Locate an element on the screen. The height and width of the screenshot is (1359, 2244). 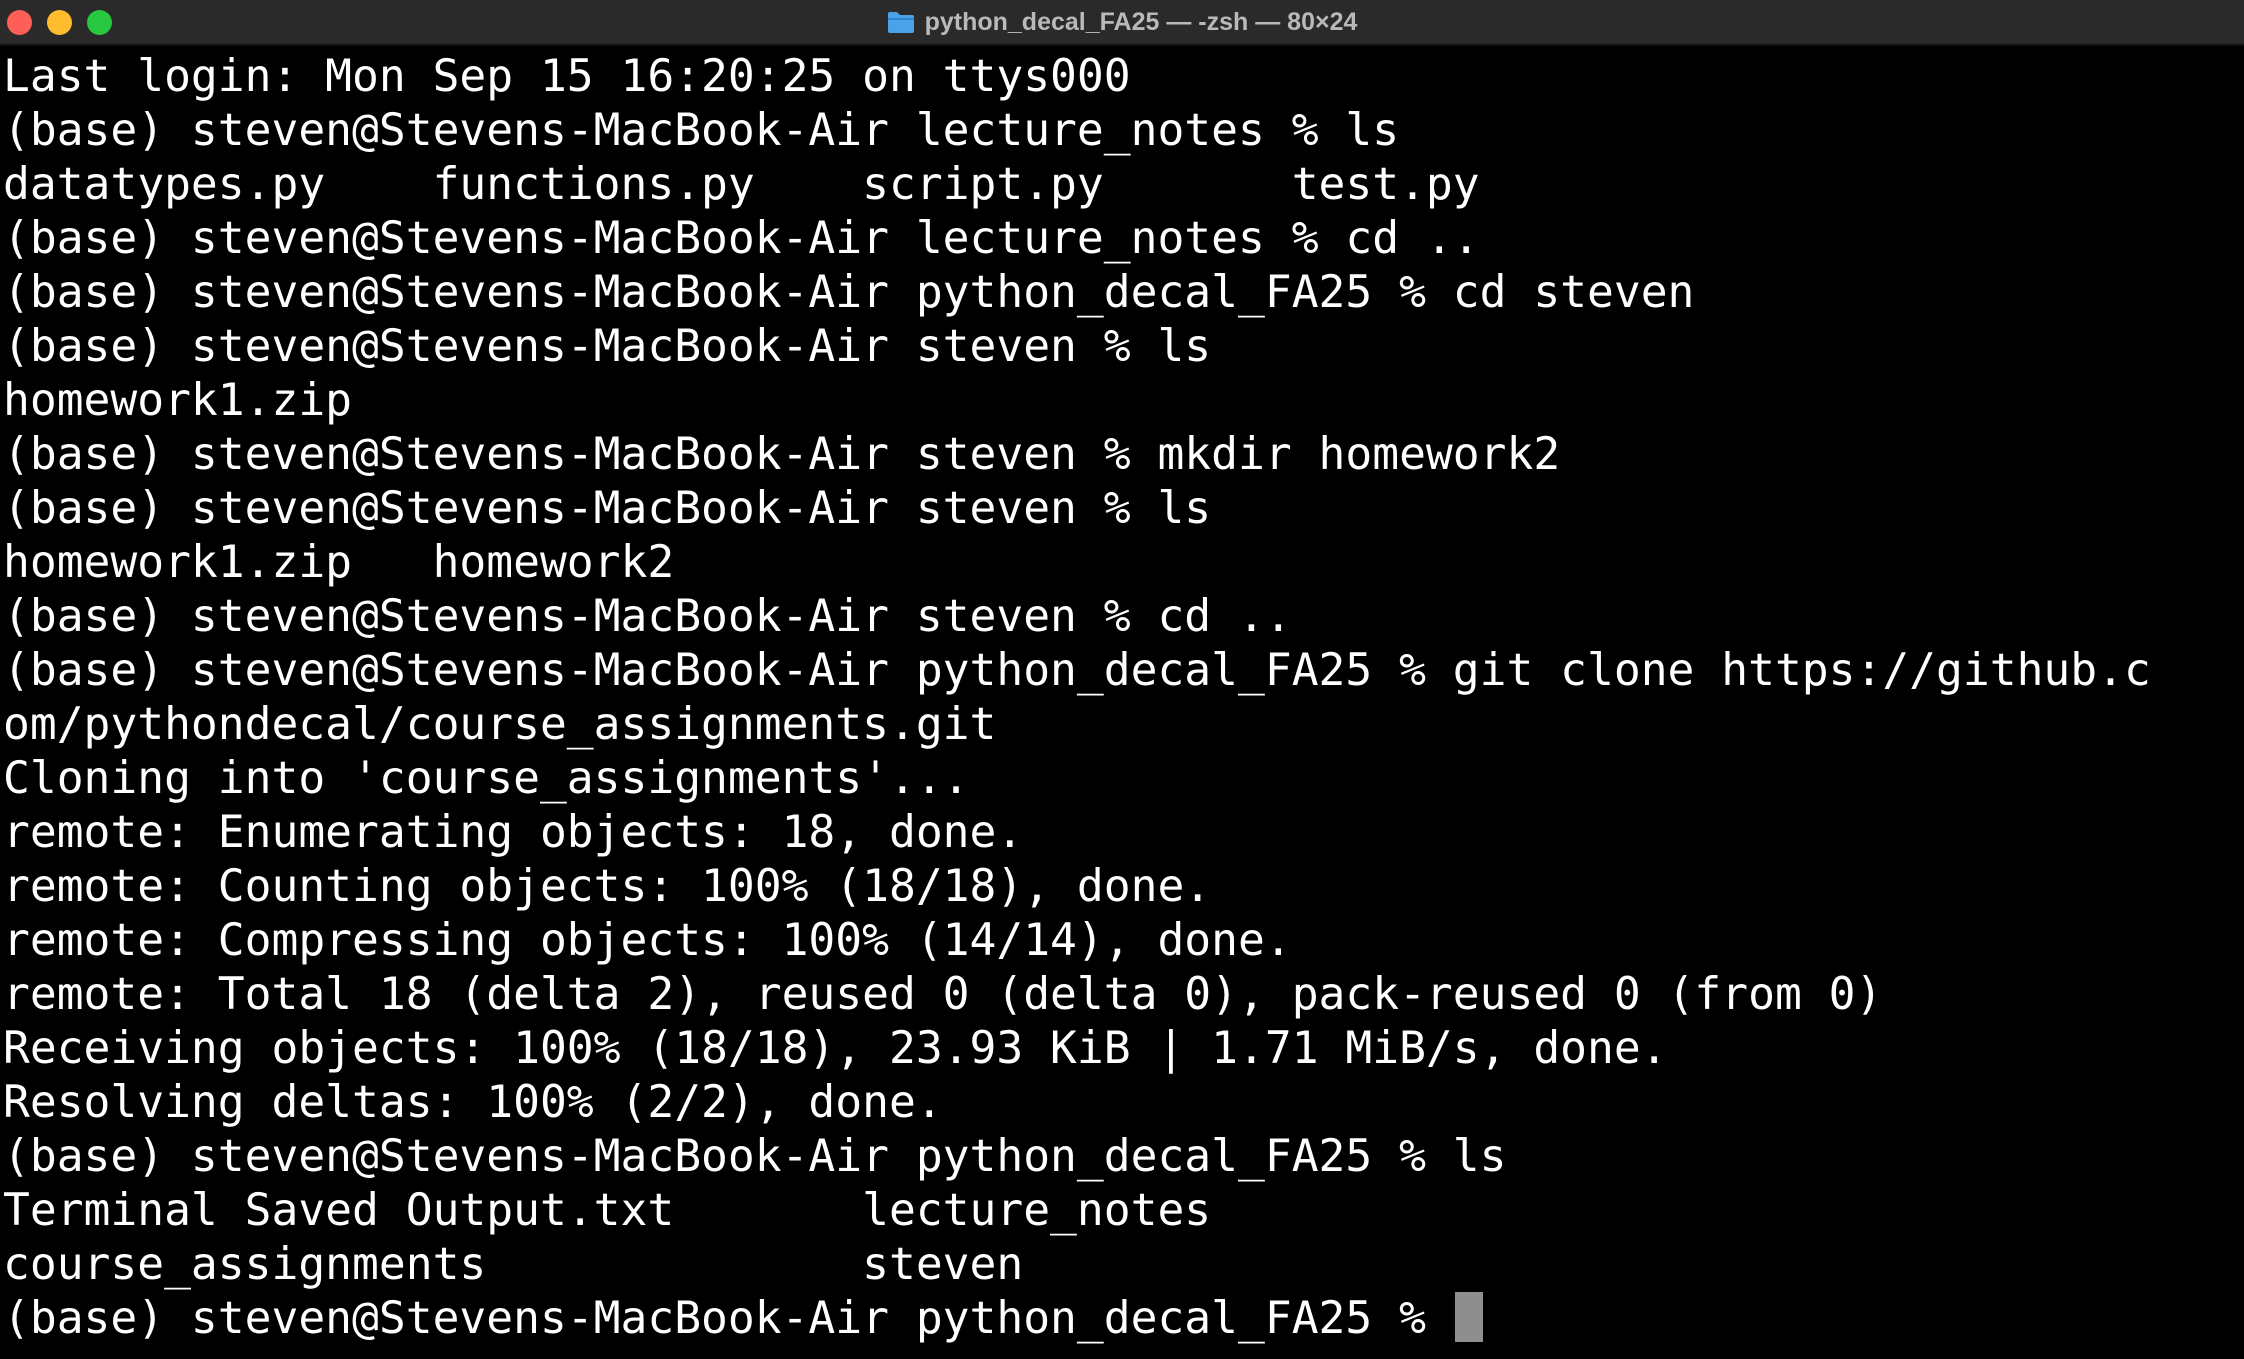
terminal-cursor is located at coordinates (1468, 1317).